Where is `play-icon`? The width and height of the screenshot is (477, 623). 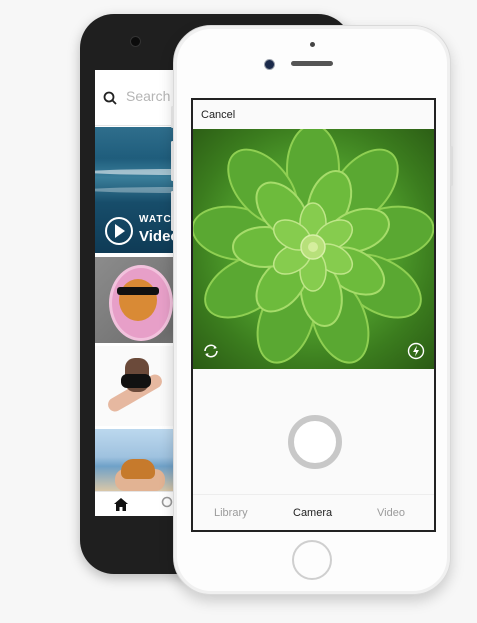 play-icon is located at coordinates (119, 231).